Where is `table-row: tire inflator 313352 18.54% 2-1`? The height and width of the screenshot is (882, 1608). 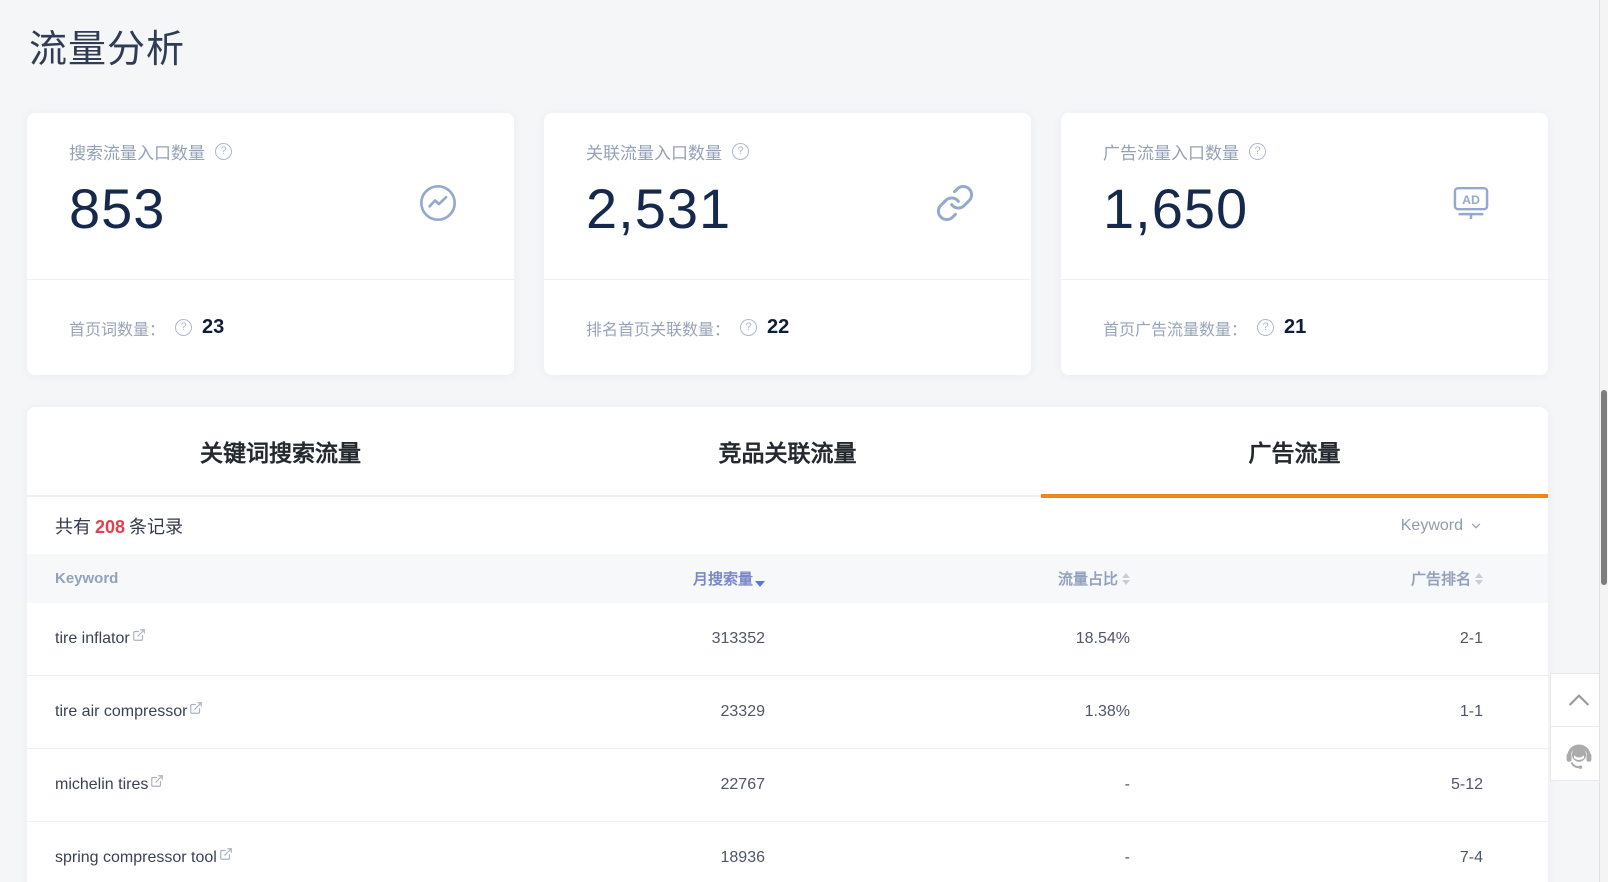 table-row: tire inflator 313352 18.54% 2-1 is located at coordinates (787, 639).